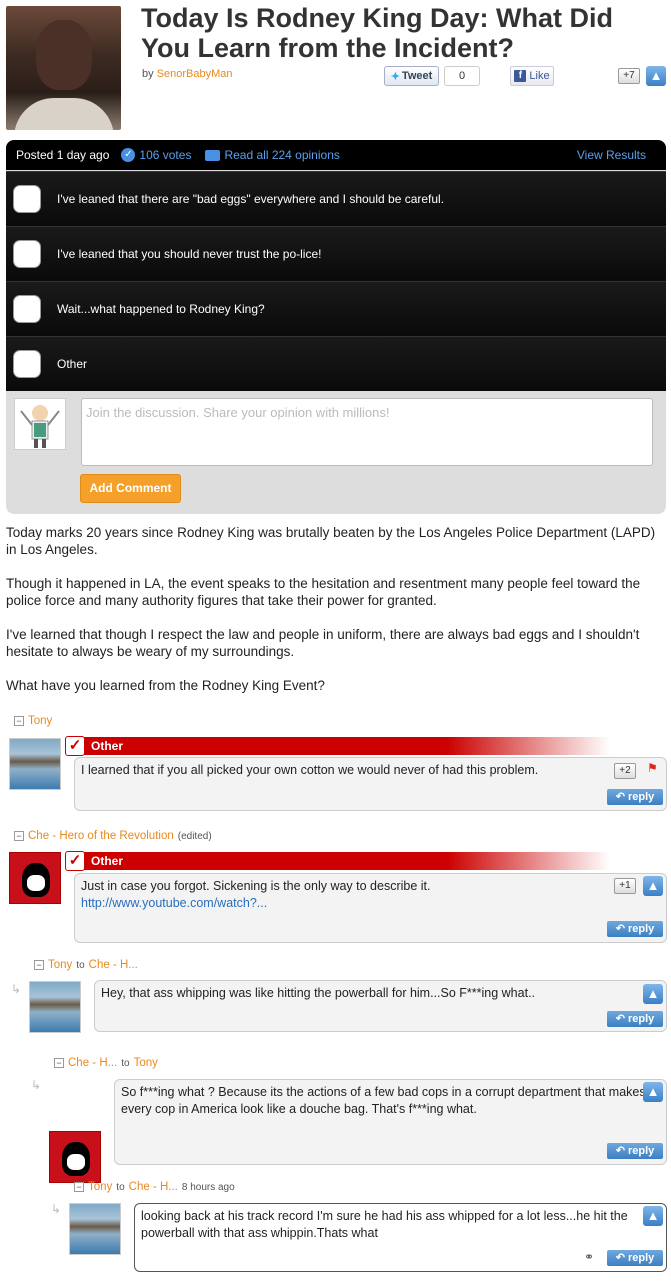 This screenshot has height=1286, width=671. I want to click on speech-bubble-icon, so click(213, 155).